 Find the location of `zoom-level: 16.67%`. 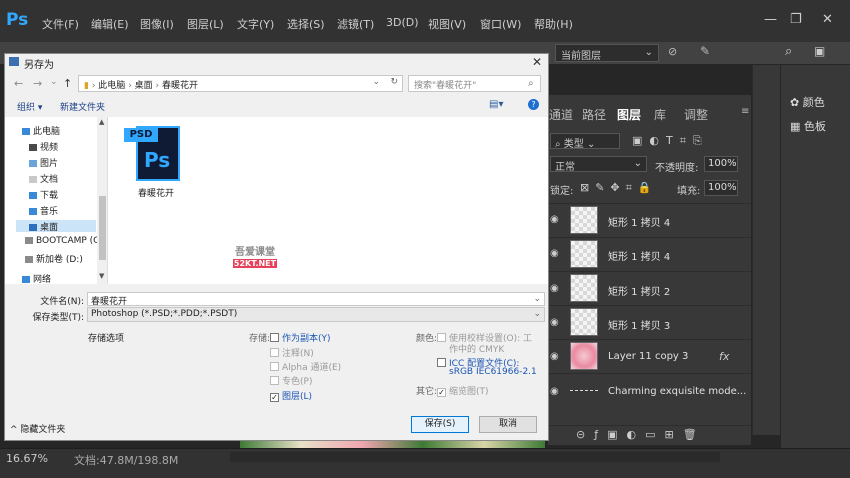

zoom-level: 16.67% is located at coordinates (27, 458).